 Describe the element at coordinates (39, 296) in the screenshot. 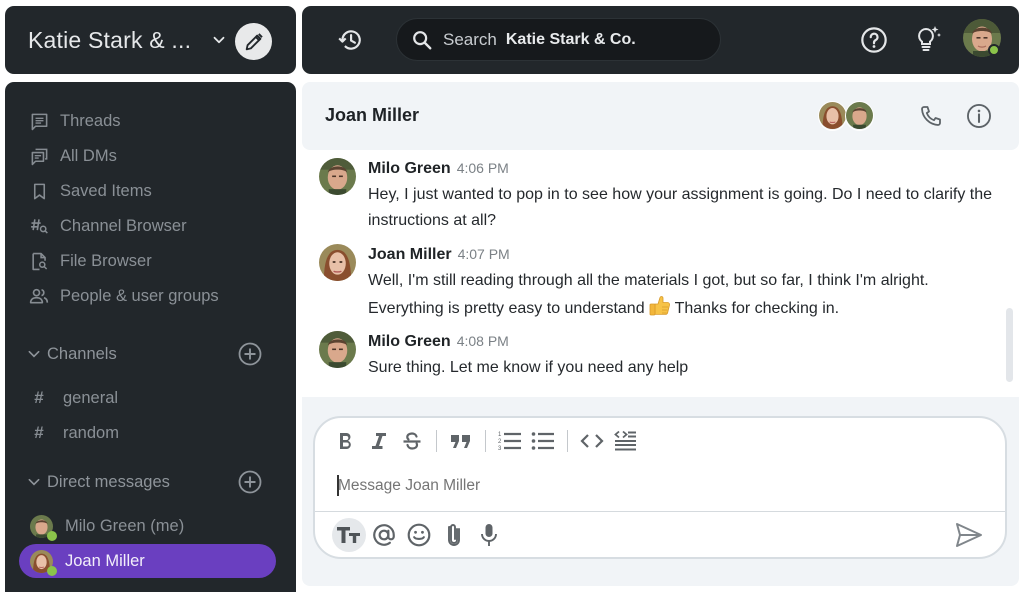

I see `people-icon` at that location.